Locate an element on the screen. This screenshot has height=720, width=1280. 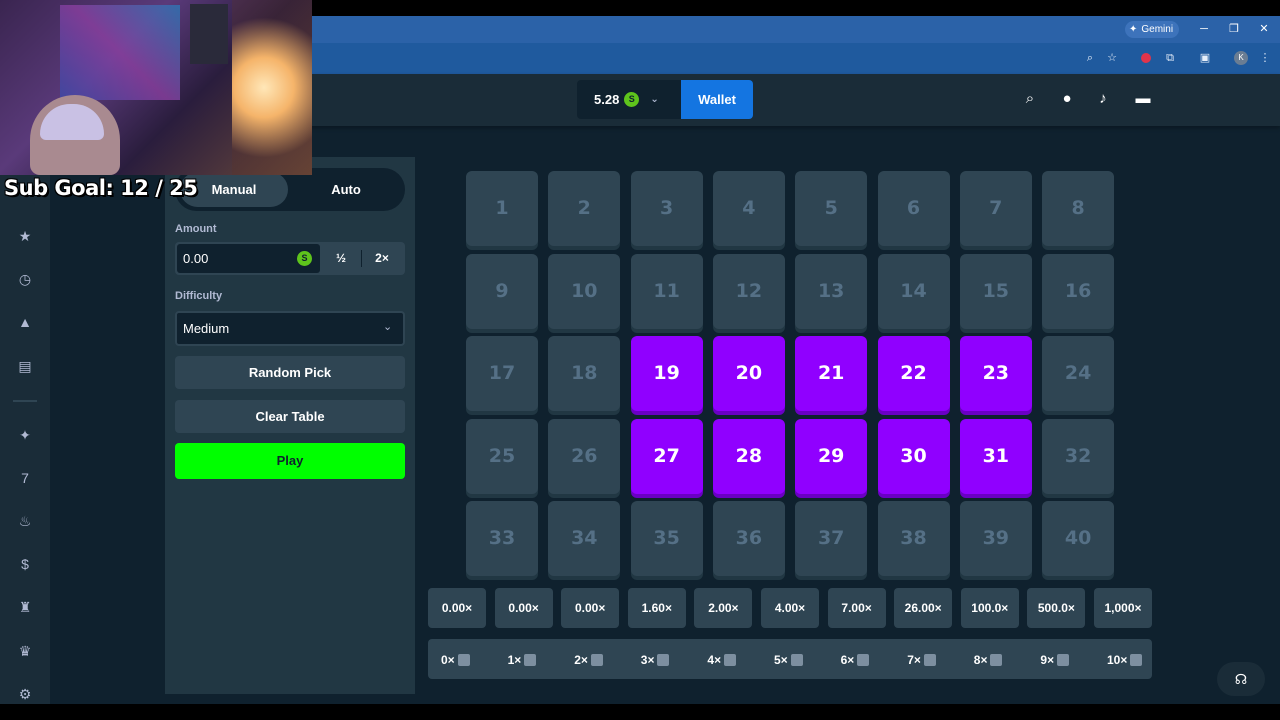
tile-29: 29 is located at coordinates (831, 456).